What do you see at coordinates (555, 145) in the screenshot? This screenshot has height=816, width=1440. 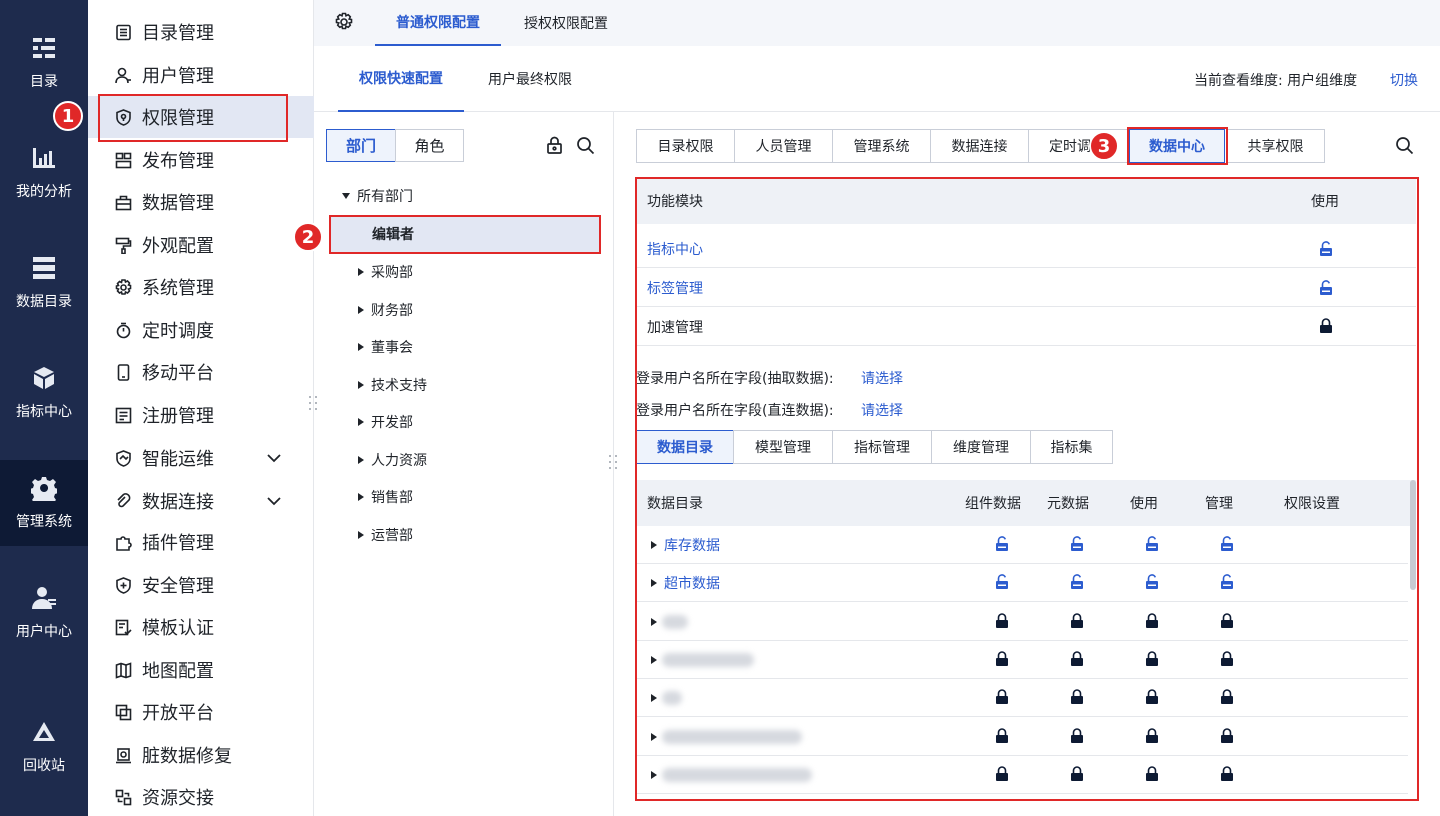 I see `lock-settings-icon` at bounding box center [555, 145].